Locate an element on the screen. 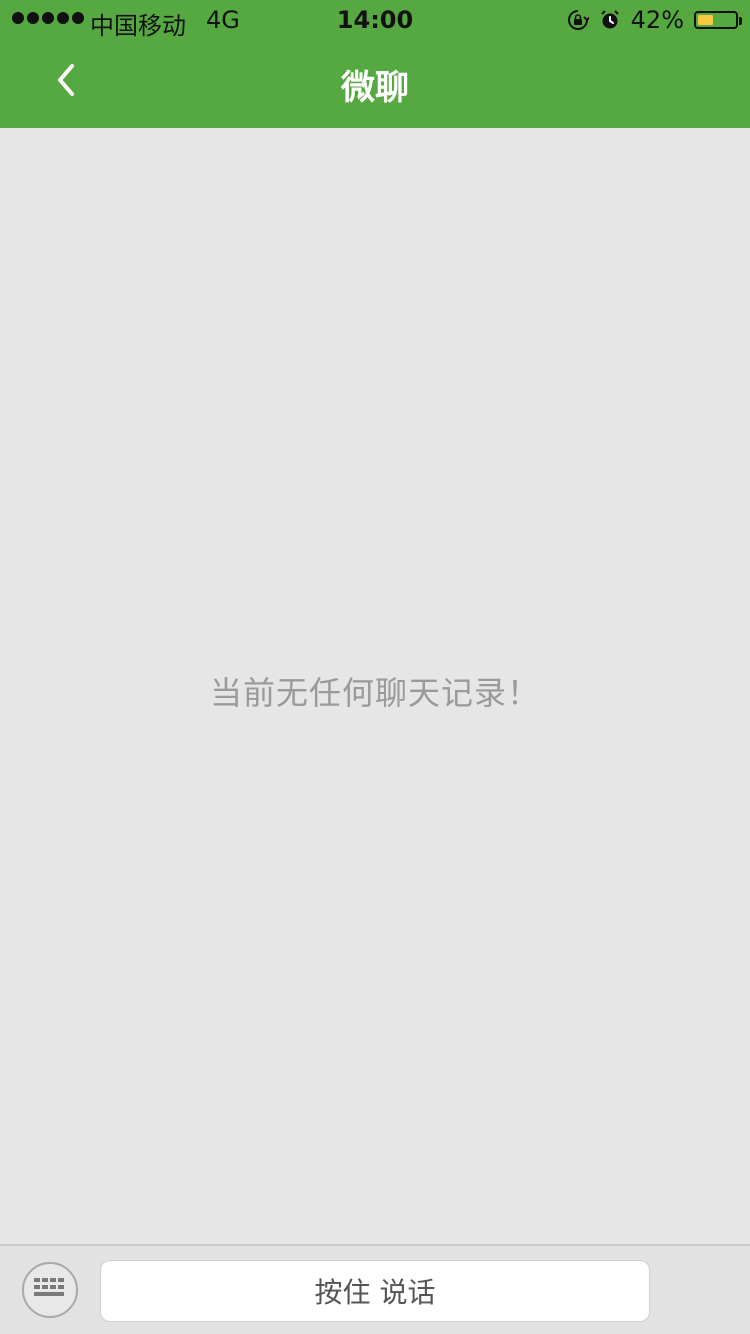 This screenshot has height=1334, width=750. keyboard-toggle-button is located at coordinates (50, 1290).